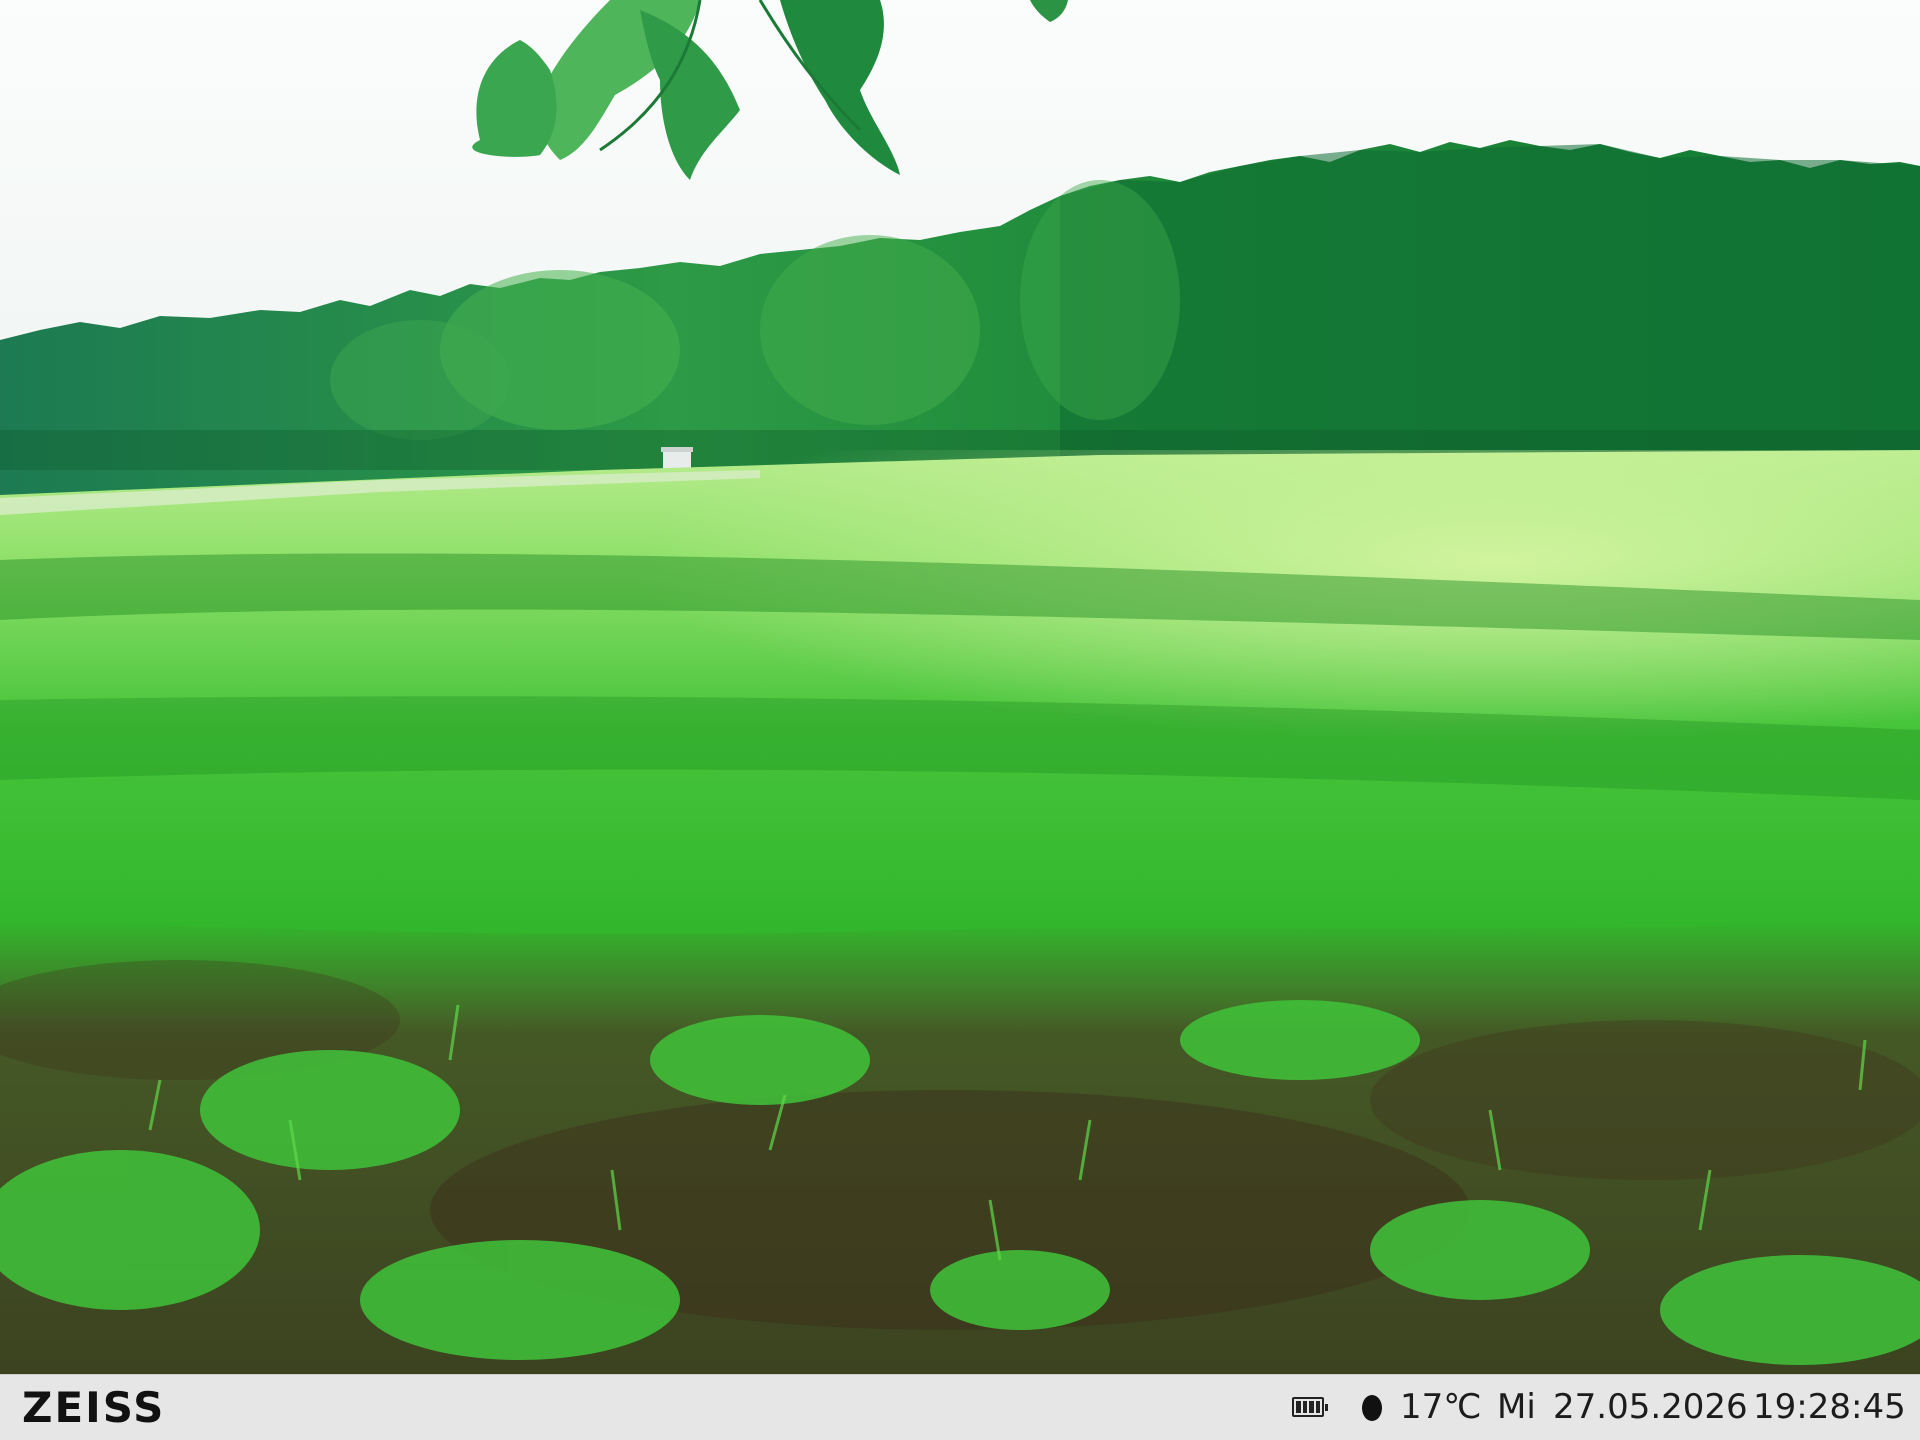  Describe the element at coordinates (1829, 1407) in the screenshot. I see `time-readout: 19:28:45` at that location.